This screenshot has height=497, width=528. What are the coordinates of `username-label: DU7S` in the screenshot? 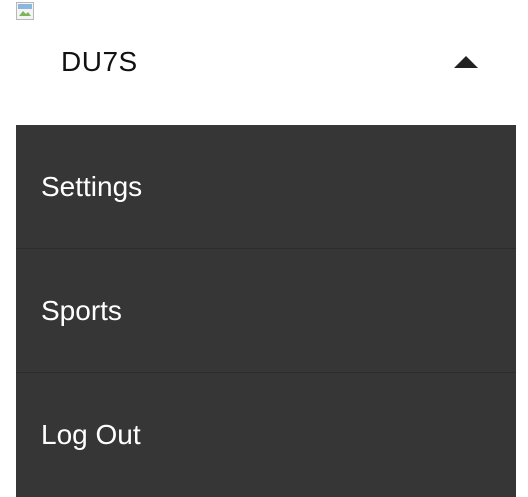 It's located at (99, 61).